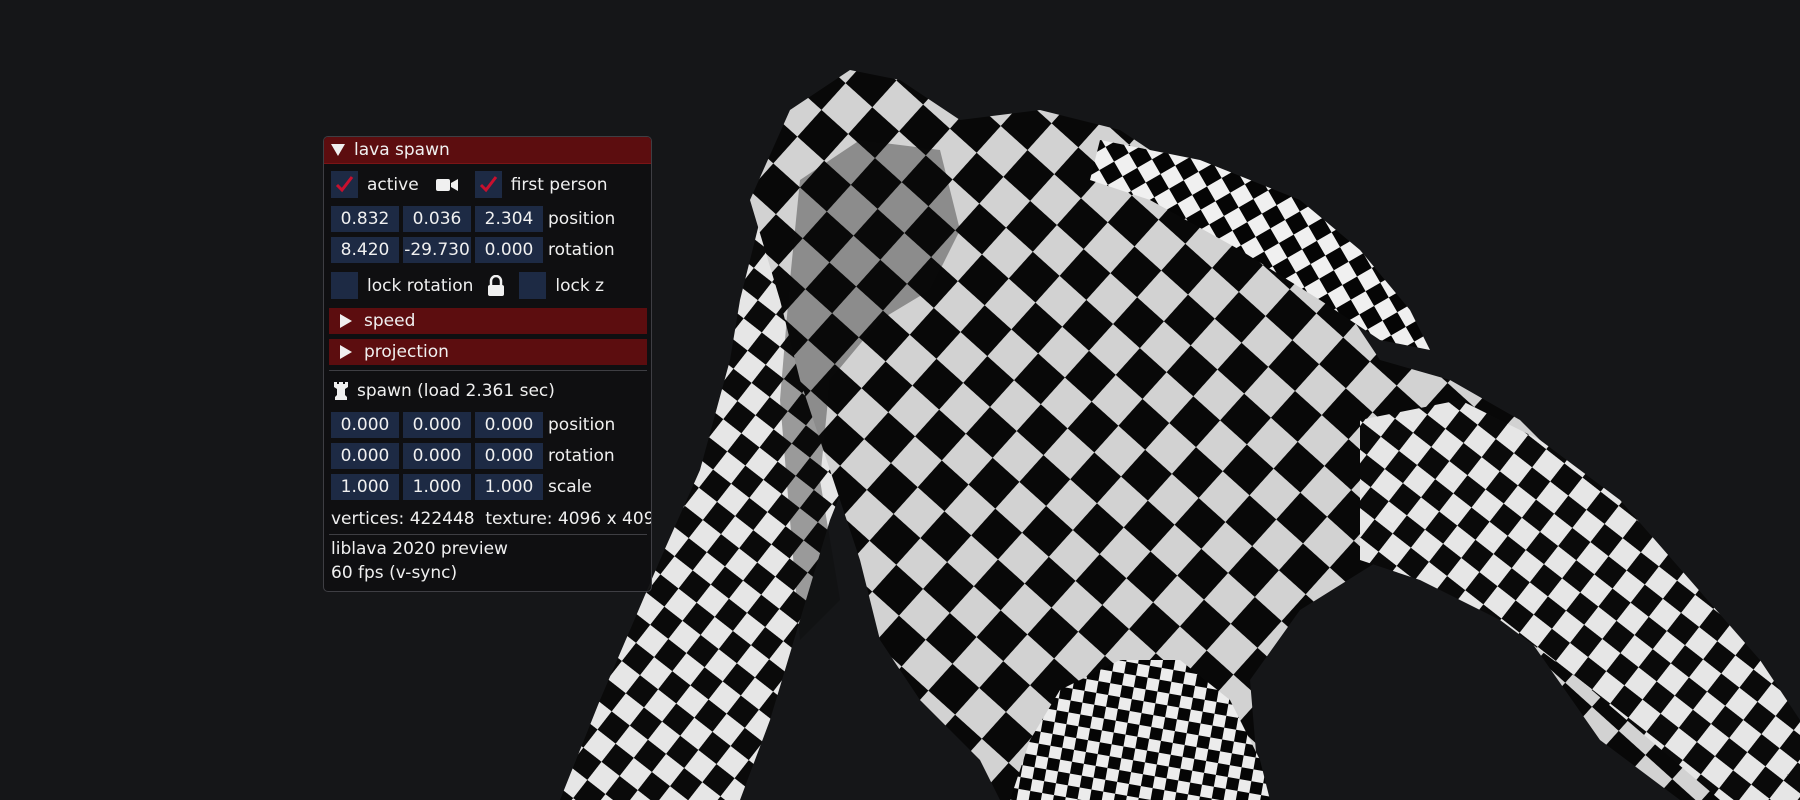  What do you see at coordinates (338, 150) in the screenshot?
I see `collapse-triangle-icon` at bounding box center [338, 150].